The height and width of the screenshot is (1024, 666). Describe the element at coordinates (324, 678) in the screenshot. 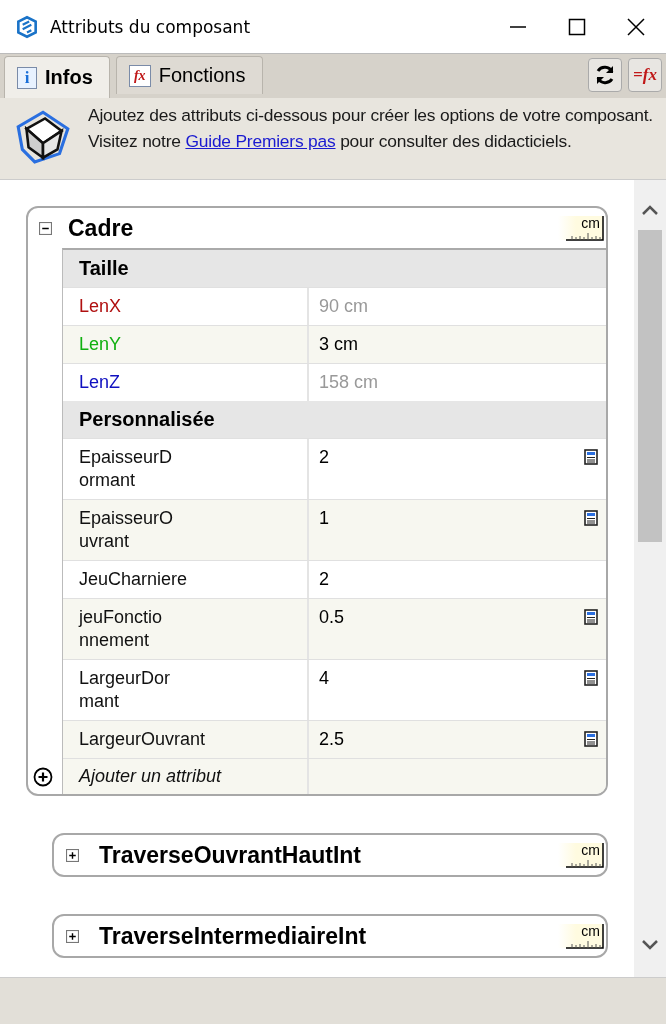

I see `attribute-value: 4` at that location.